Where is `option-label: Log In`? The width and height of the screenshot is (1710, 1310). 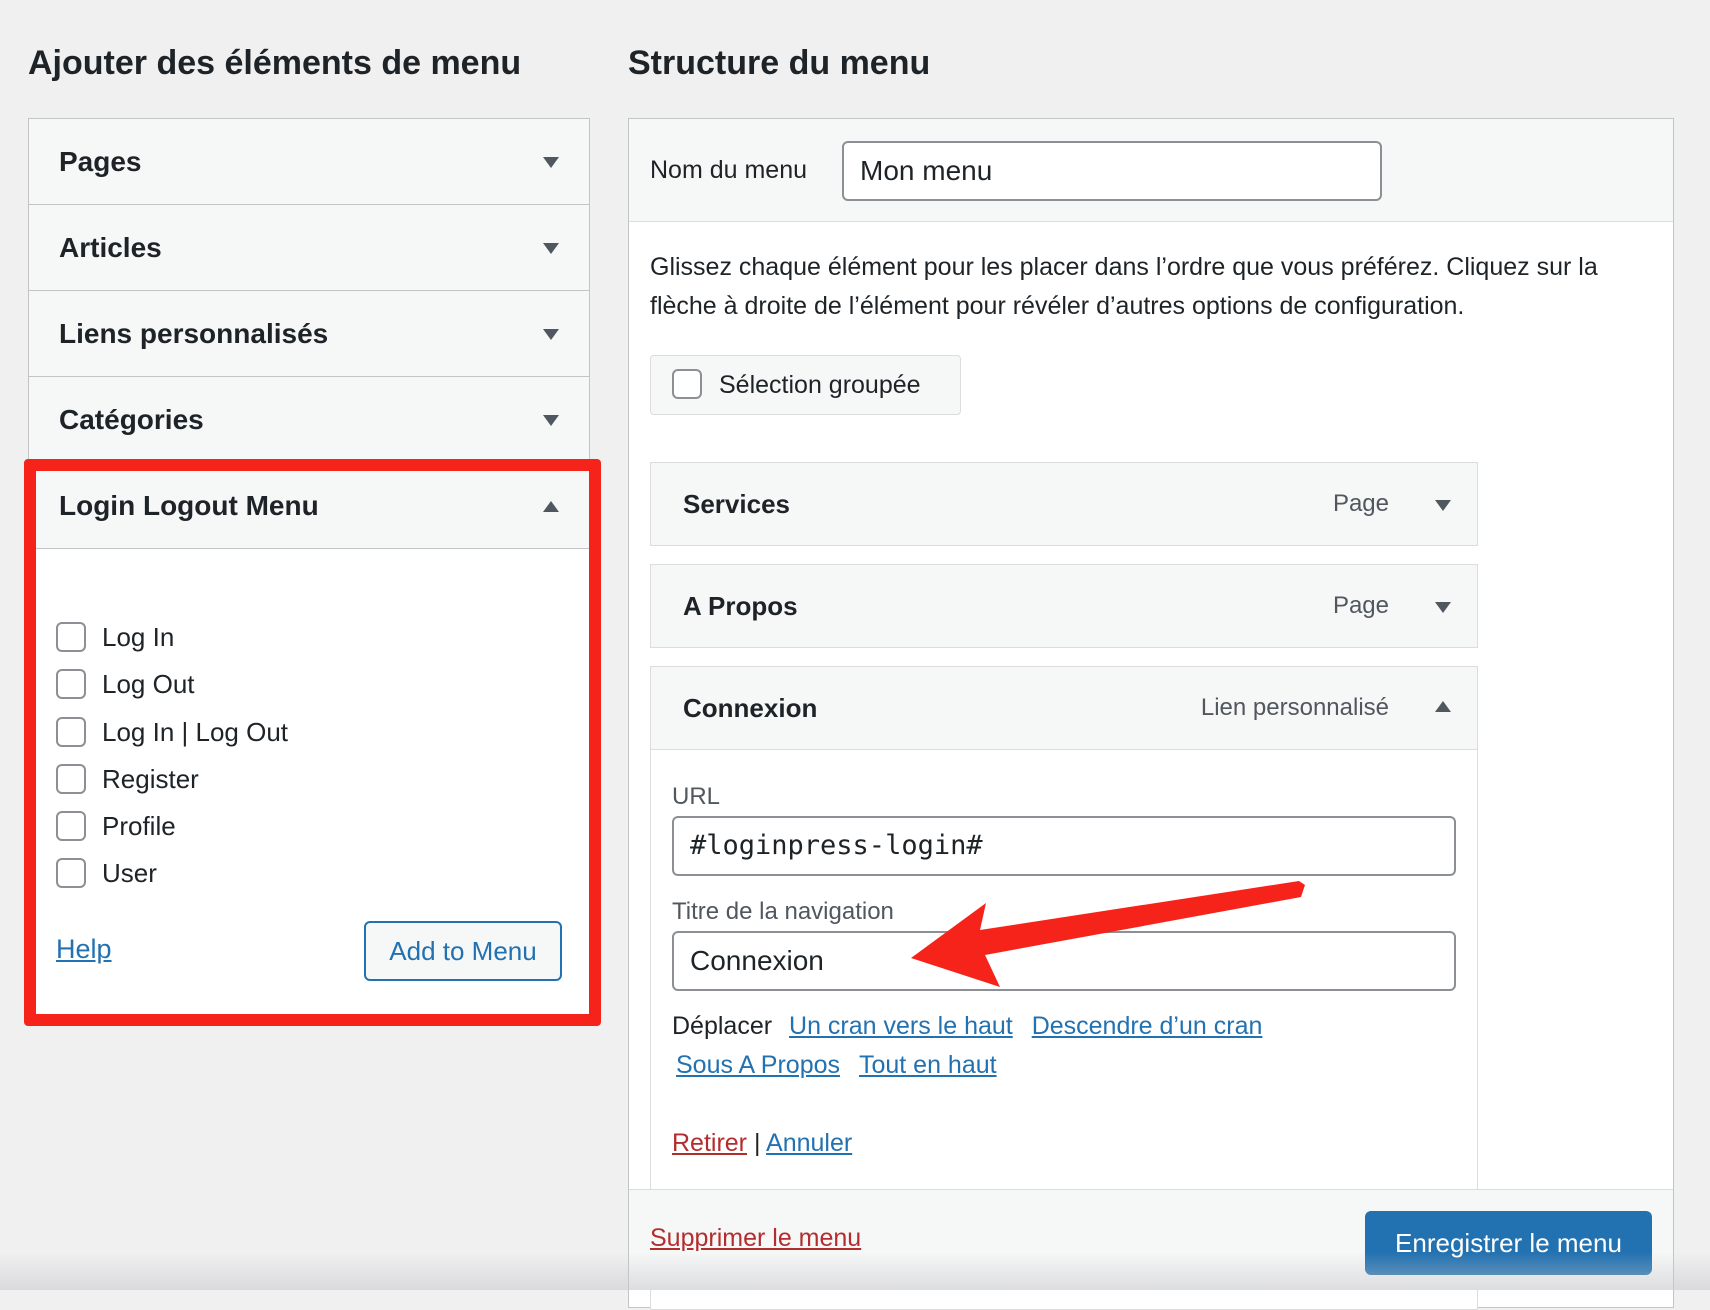 option-label: Log In is located at coordinates (138, 636).